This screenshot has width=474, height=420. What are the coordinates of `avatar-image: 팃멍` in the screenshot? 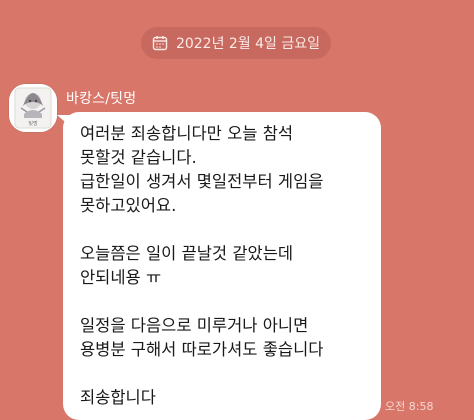 It's located at (33, 108).